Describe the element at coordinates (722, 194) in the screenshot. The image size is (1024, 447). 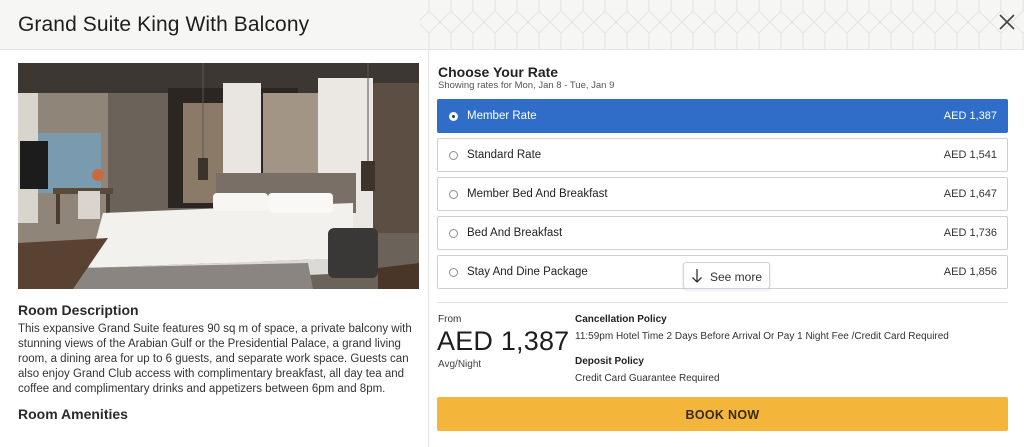
I see `rate-option-member-bed-and-breakfast: Member Bed And Breakfast AED 1,647` at that location.